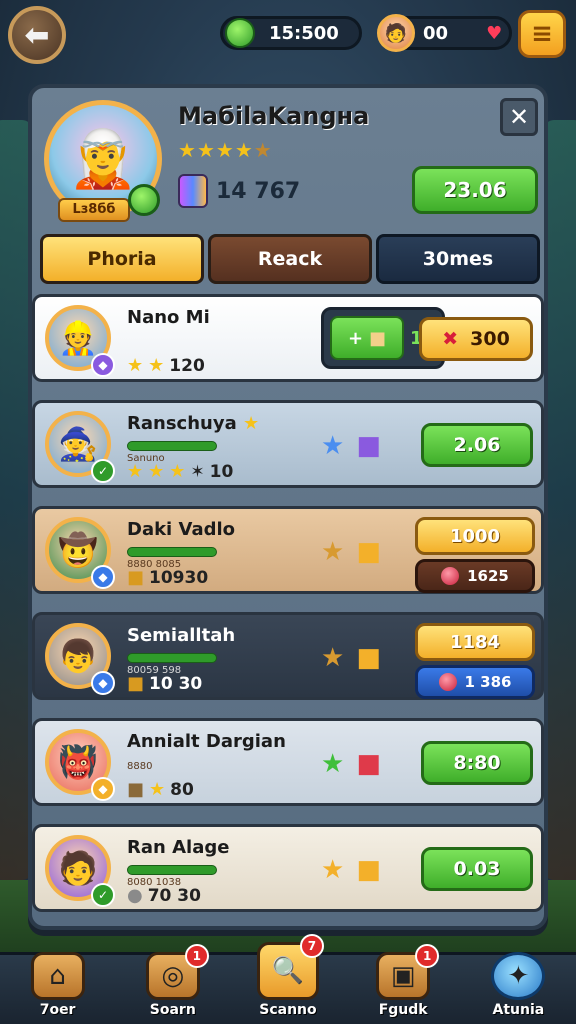 The image size is (576, 1024). Describe the element at coordinates (239, 191) in the screenshot. I see `hero-power: 14 767` at that location.